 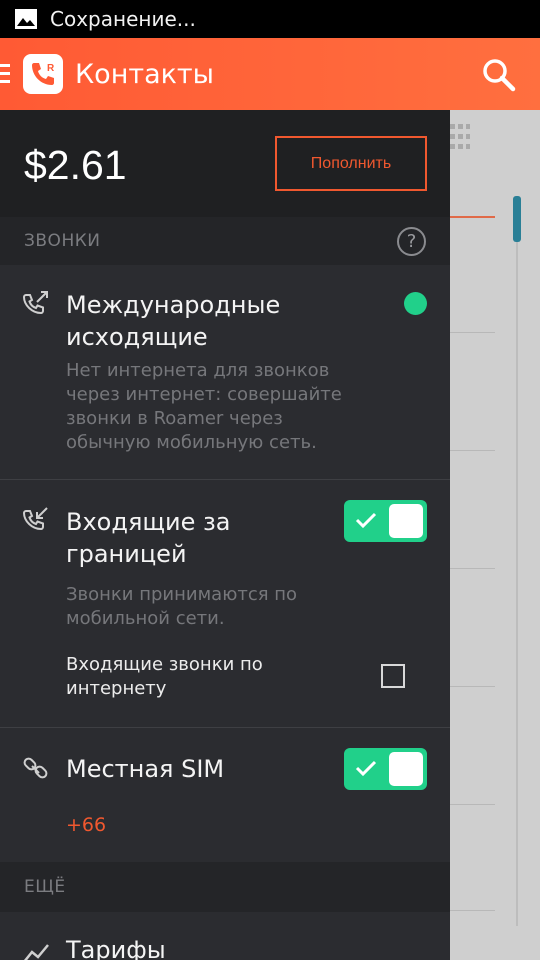 I want to click on app-bar: R Контакты, so click(x=270, y=74).